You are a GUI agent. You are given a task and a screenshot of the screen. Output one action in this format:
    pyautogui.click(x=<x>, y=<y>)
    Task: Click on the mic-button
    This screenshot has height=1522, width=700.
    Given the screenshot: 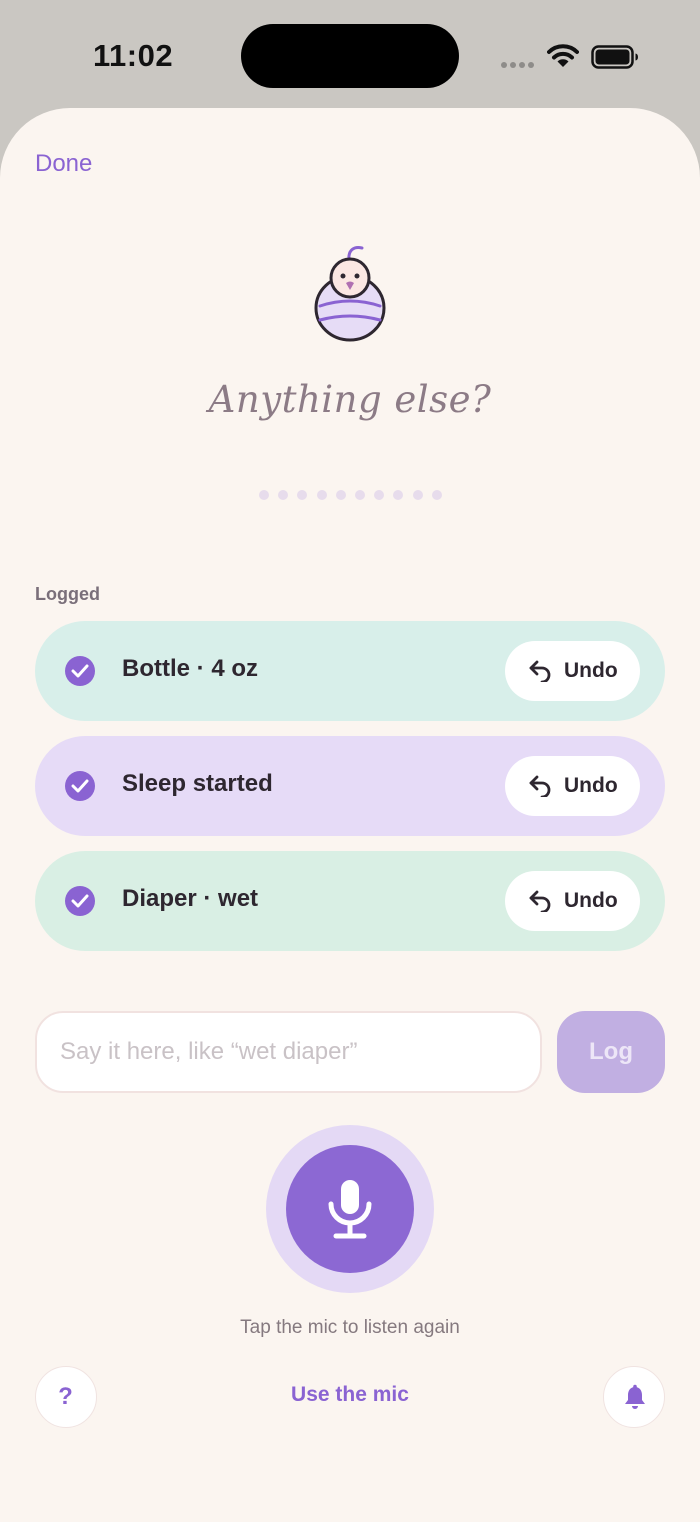 What is the action you would take?
    pyautogui.click(x=350, y=1209)
    